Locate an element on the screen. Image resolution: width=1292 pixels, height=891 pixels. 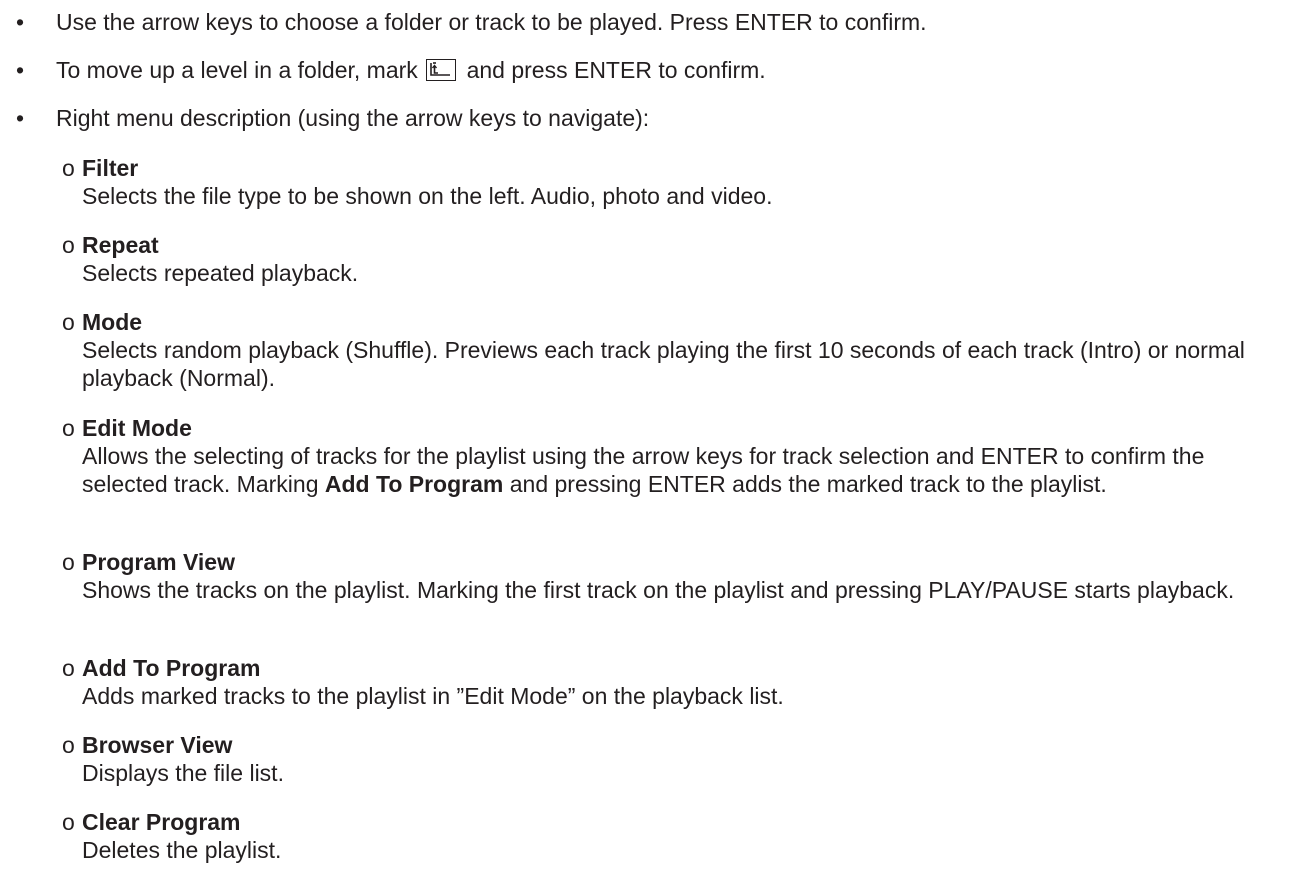
menu-item-description-bold: Add To Program is located at coordinates (414, 484).